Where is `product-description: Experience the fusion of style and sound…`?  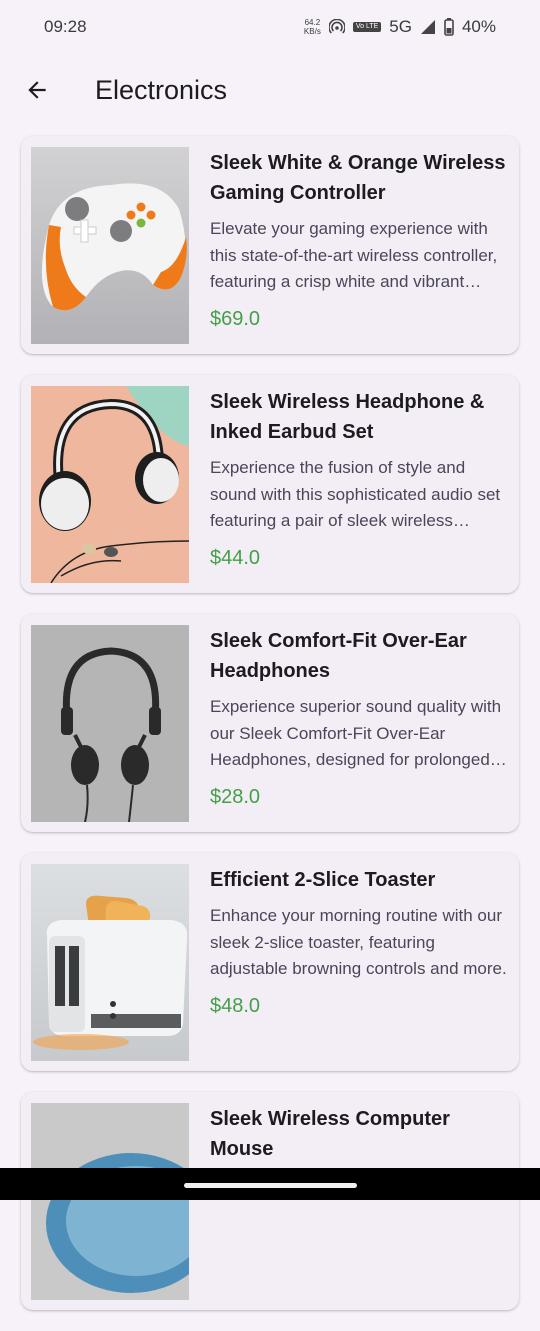
product-description: Experience the fusion of style and sound… is located at coordinates (355, 494).